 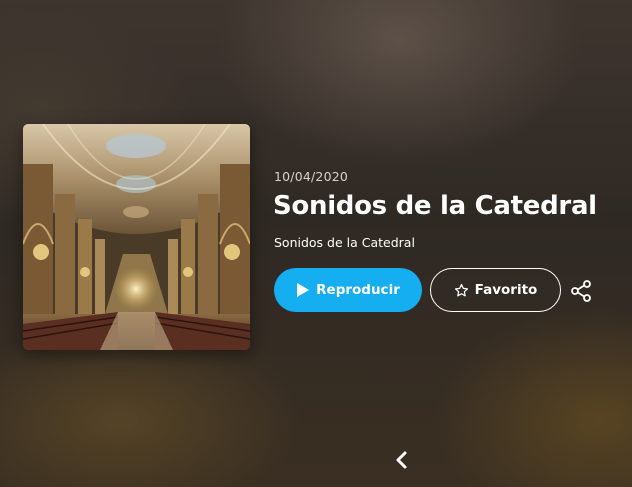 I want to click on share-icon, so click(x=581, y=291).